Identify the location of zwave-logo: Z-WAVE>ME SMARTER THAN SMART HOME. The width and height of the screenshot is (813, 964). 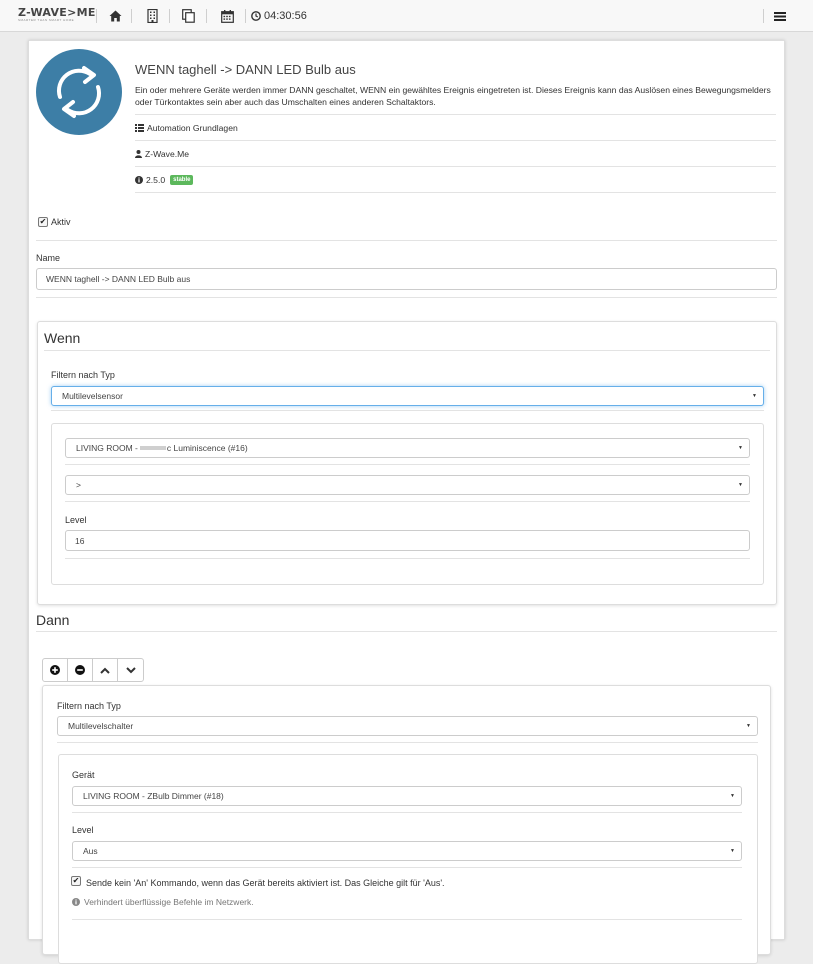
(57, 14).